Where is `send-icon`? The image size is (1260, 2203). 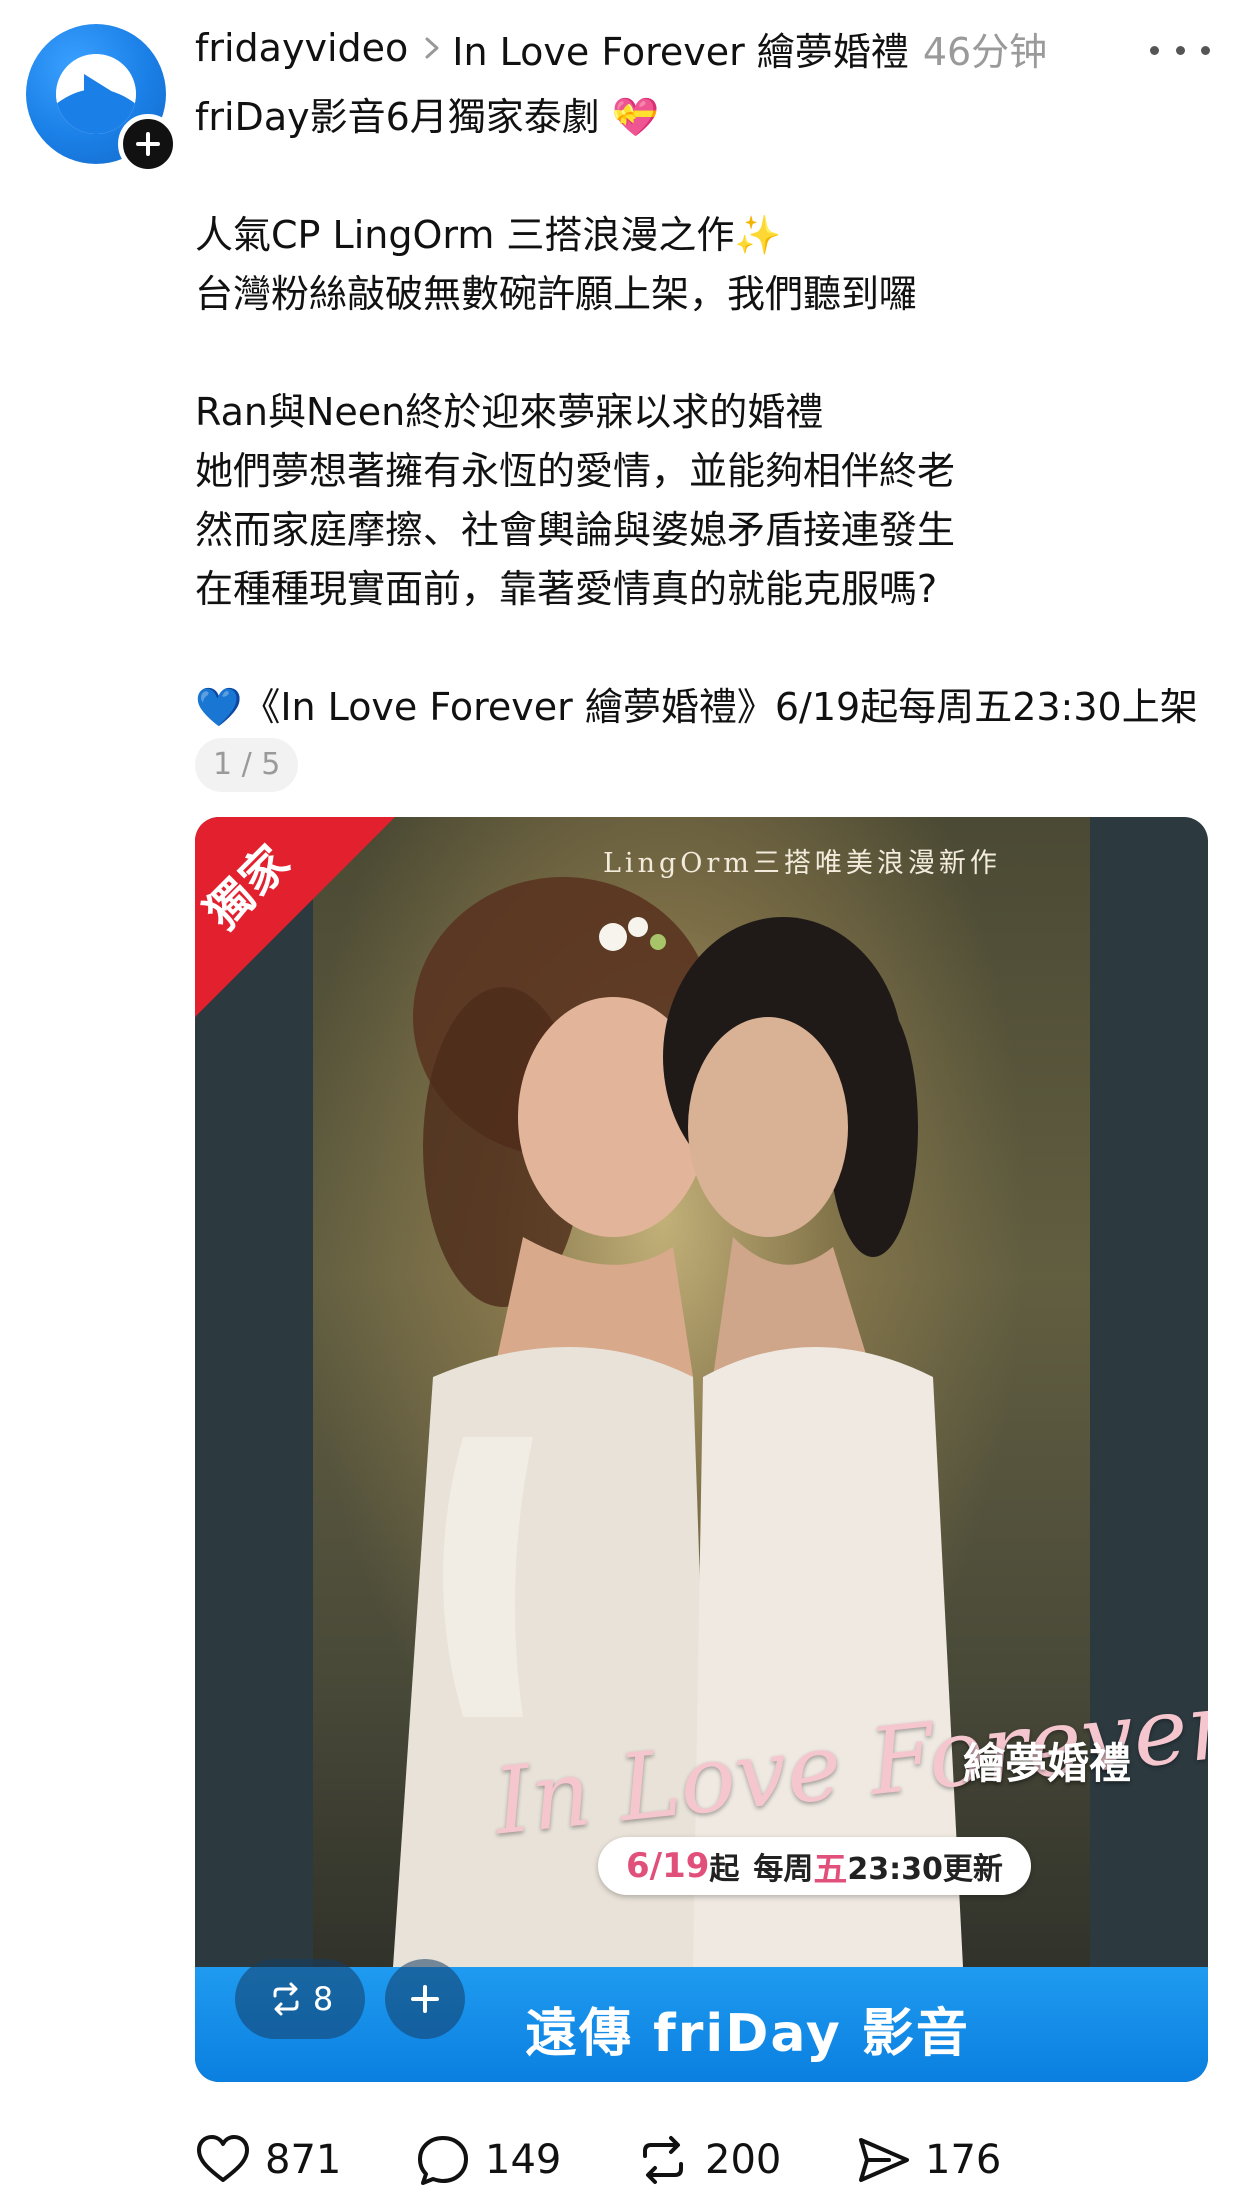 send-icon is located at coordinates (884, 2160).